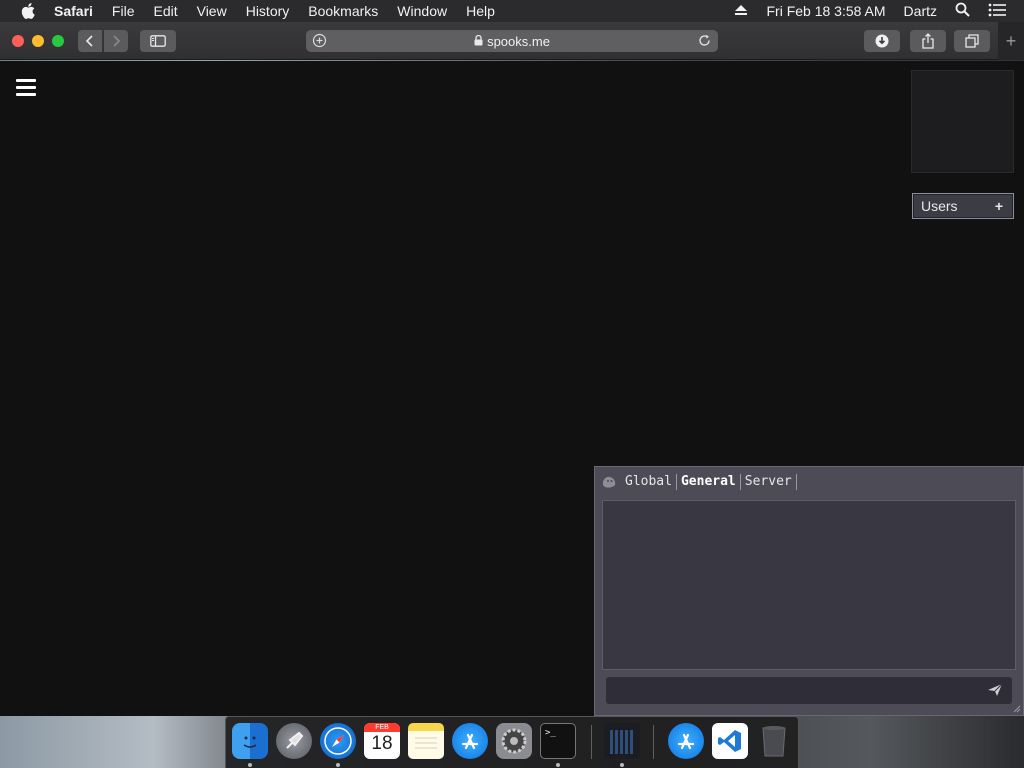 This screenshot has height=768, width=1024. Describe the element at coordinates (426, 741) in the screenshot. I see `notes-icon` at that location.